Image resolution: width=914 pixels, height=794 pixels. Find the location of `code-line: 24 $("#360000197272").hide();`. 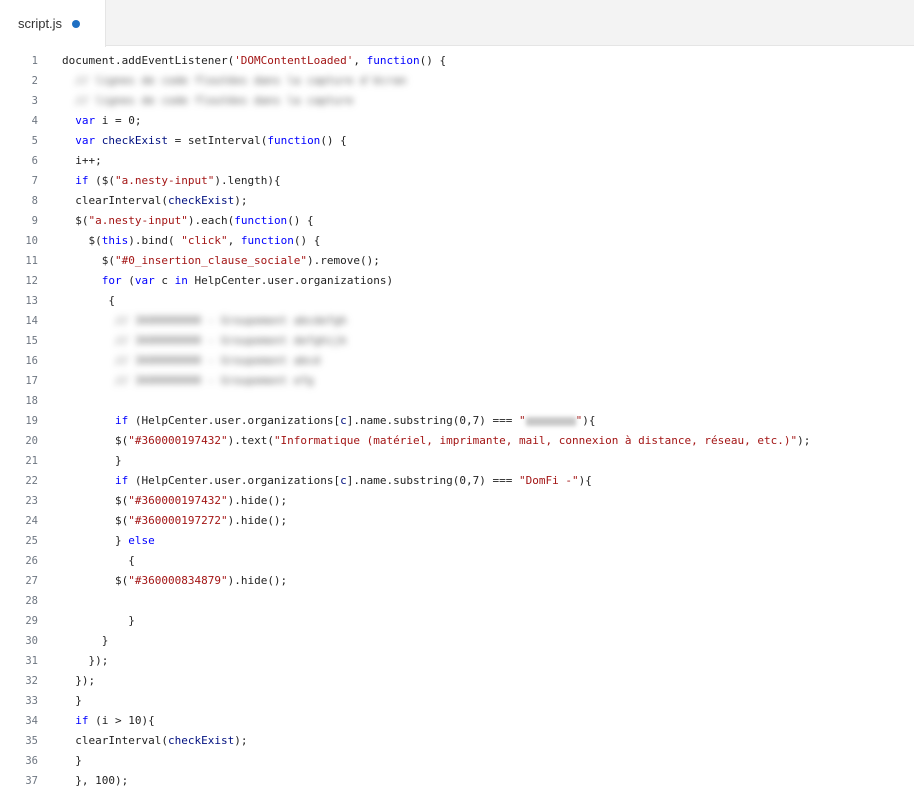

code-line: 24 $("#360000197272").hide(); is located at coordinates (457, 521).